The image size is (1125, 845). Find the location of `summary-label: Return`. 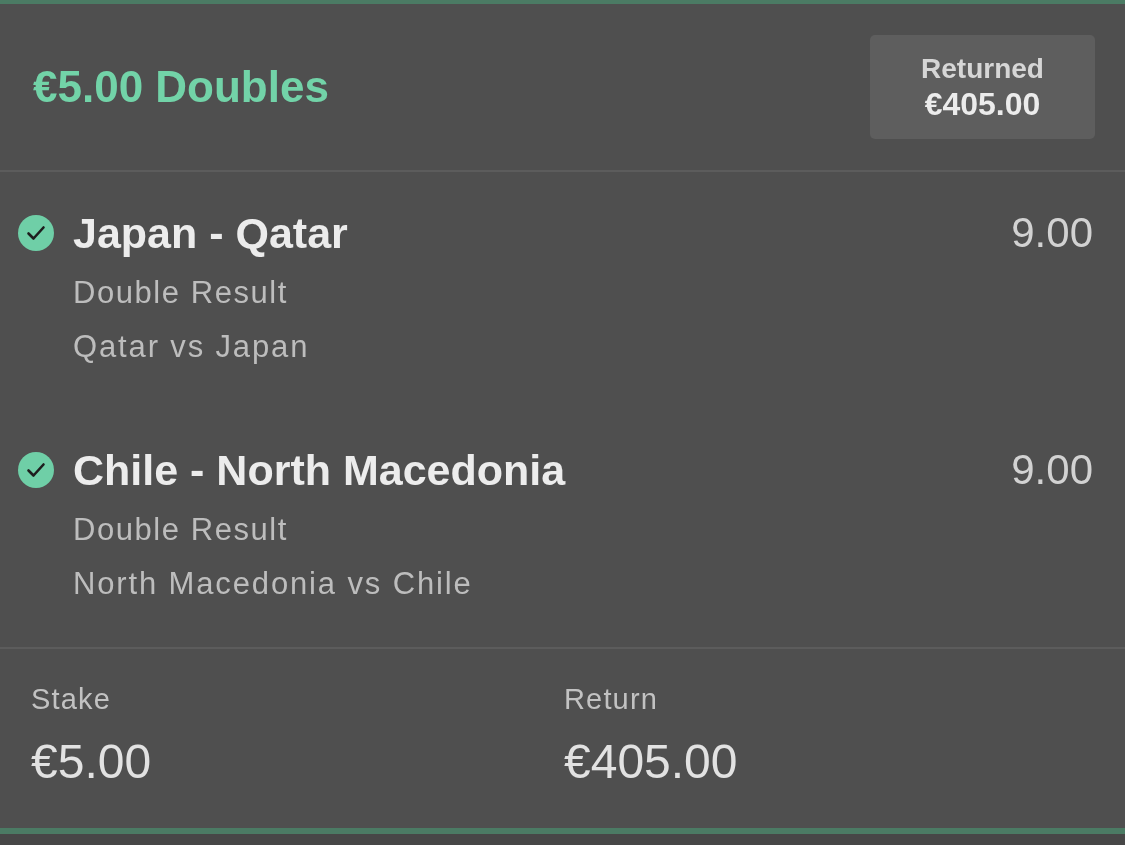

summary-label: Return is located at coordinates (611, 699).